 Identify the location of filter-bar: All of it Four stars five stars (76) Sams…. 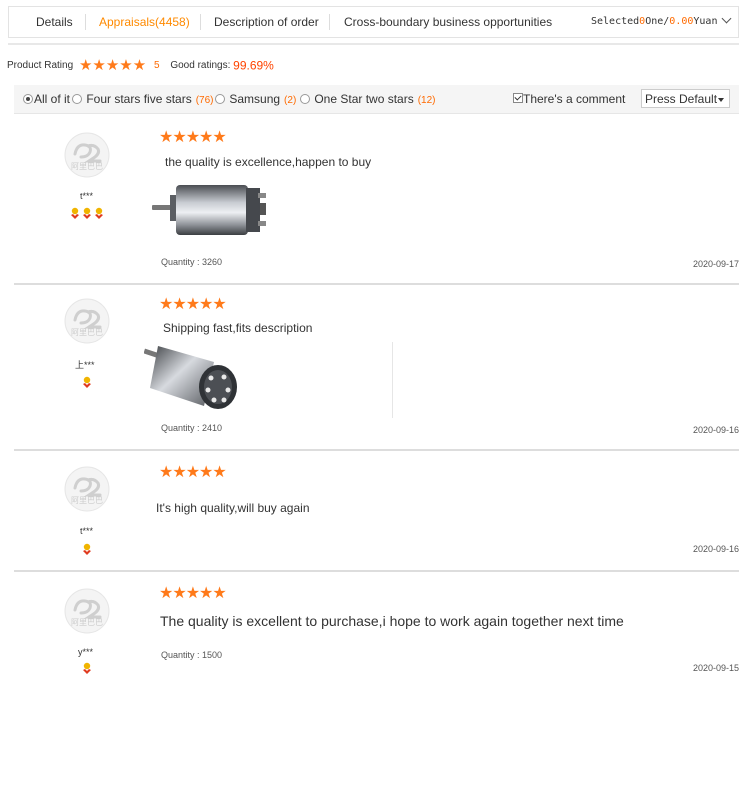
(376, 99).